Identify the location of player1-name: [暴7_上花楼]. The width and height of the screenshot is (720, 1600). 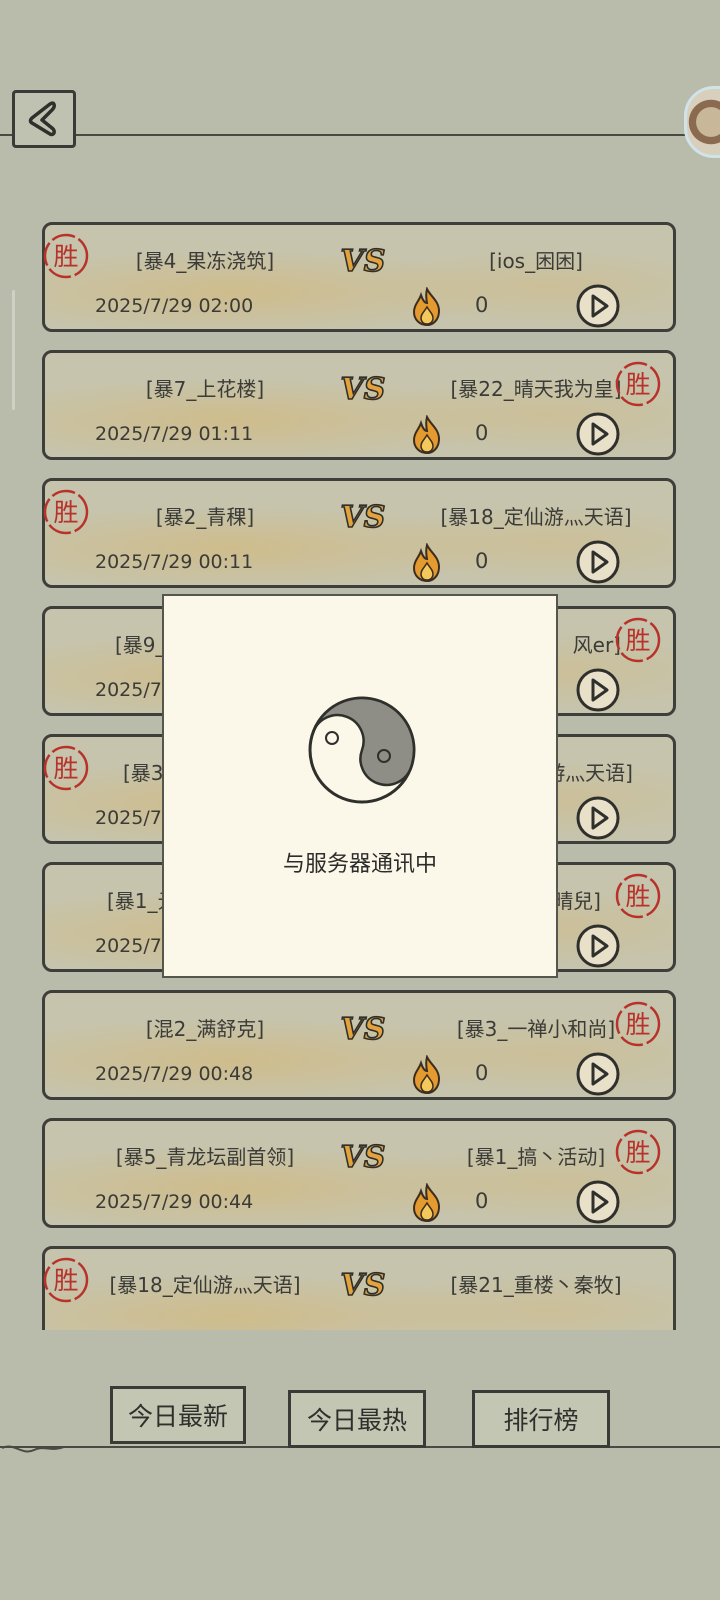
(205, 389).